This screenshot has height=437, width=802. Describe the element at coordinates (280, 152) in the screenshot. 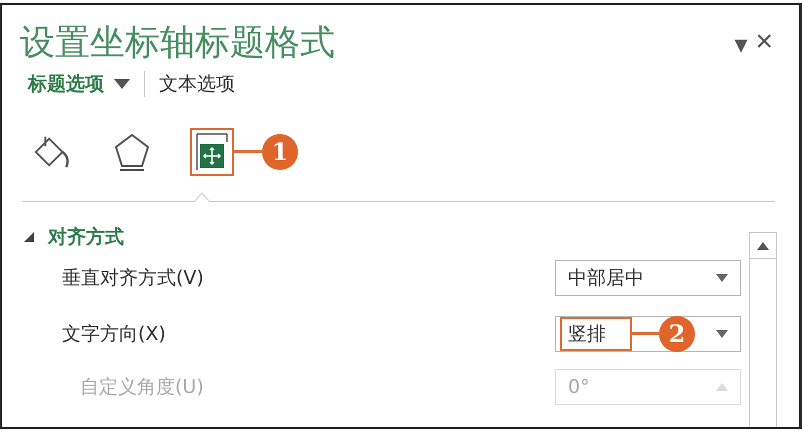

I see `callout-number: 1` at that location.